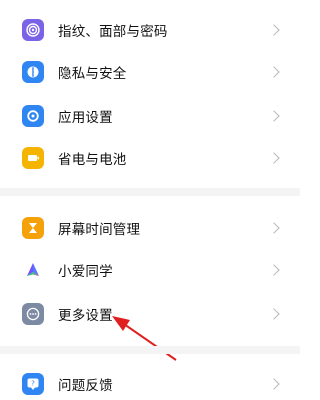  I want to click on feedback-icon: ?, so click(33, 384).